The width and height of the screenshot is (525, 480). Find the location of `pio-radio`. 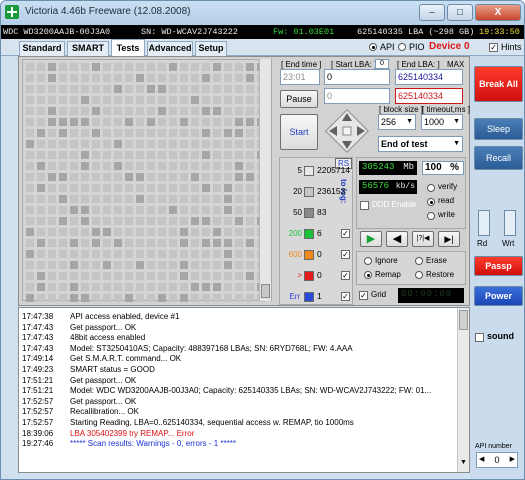

pio-radio is located at coordinates (402, 47).